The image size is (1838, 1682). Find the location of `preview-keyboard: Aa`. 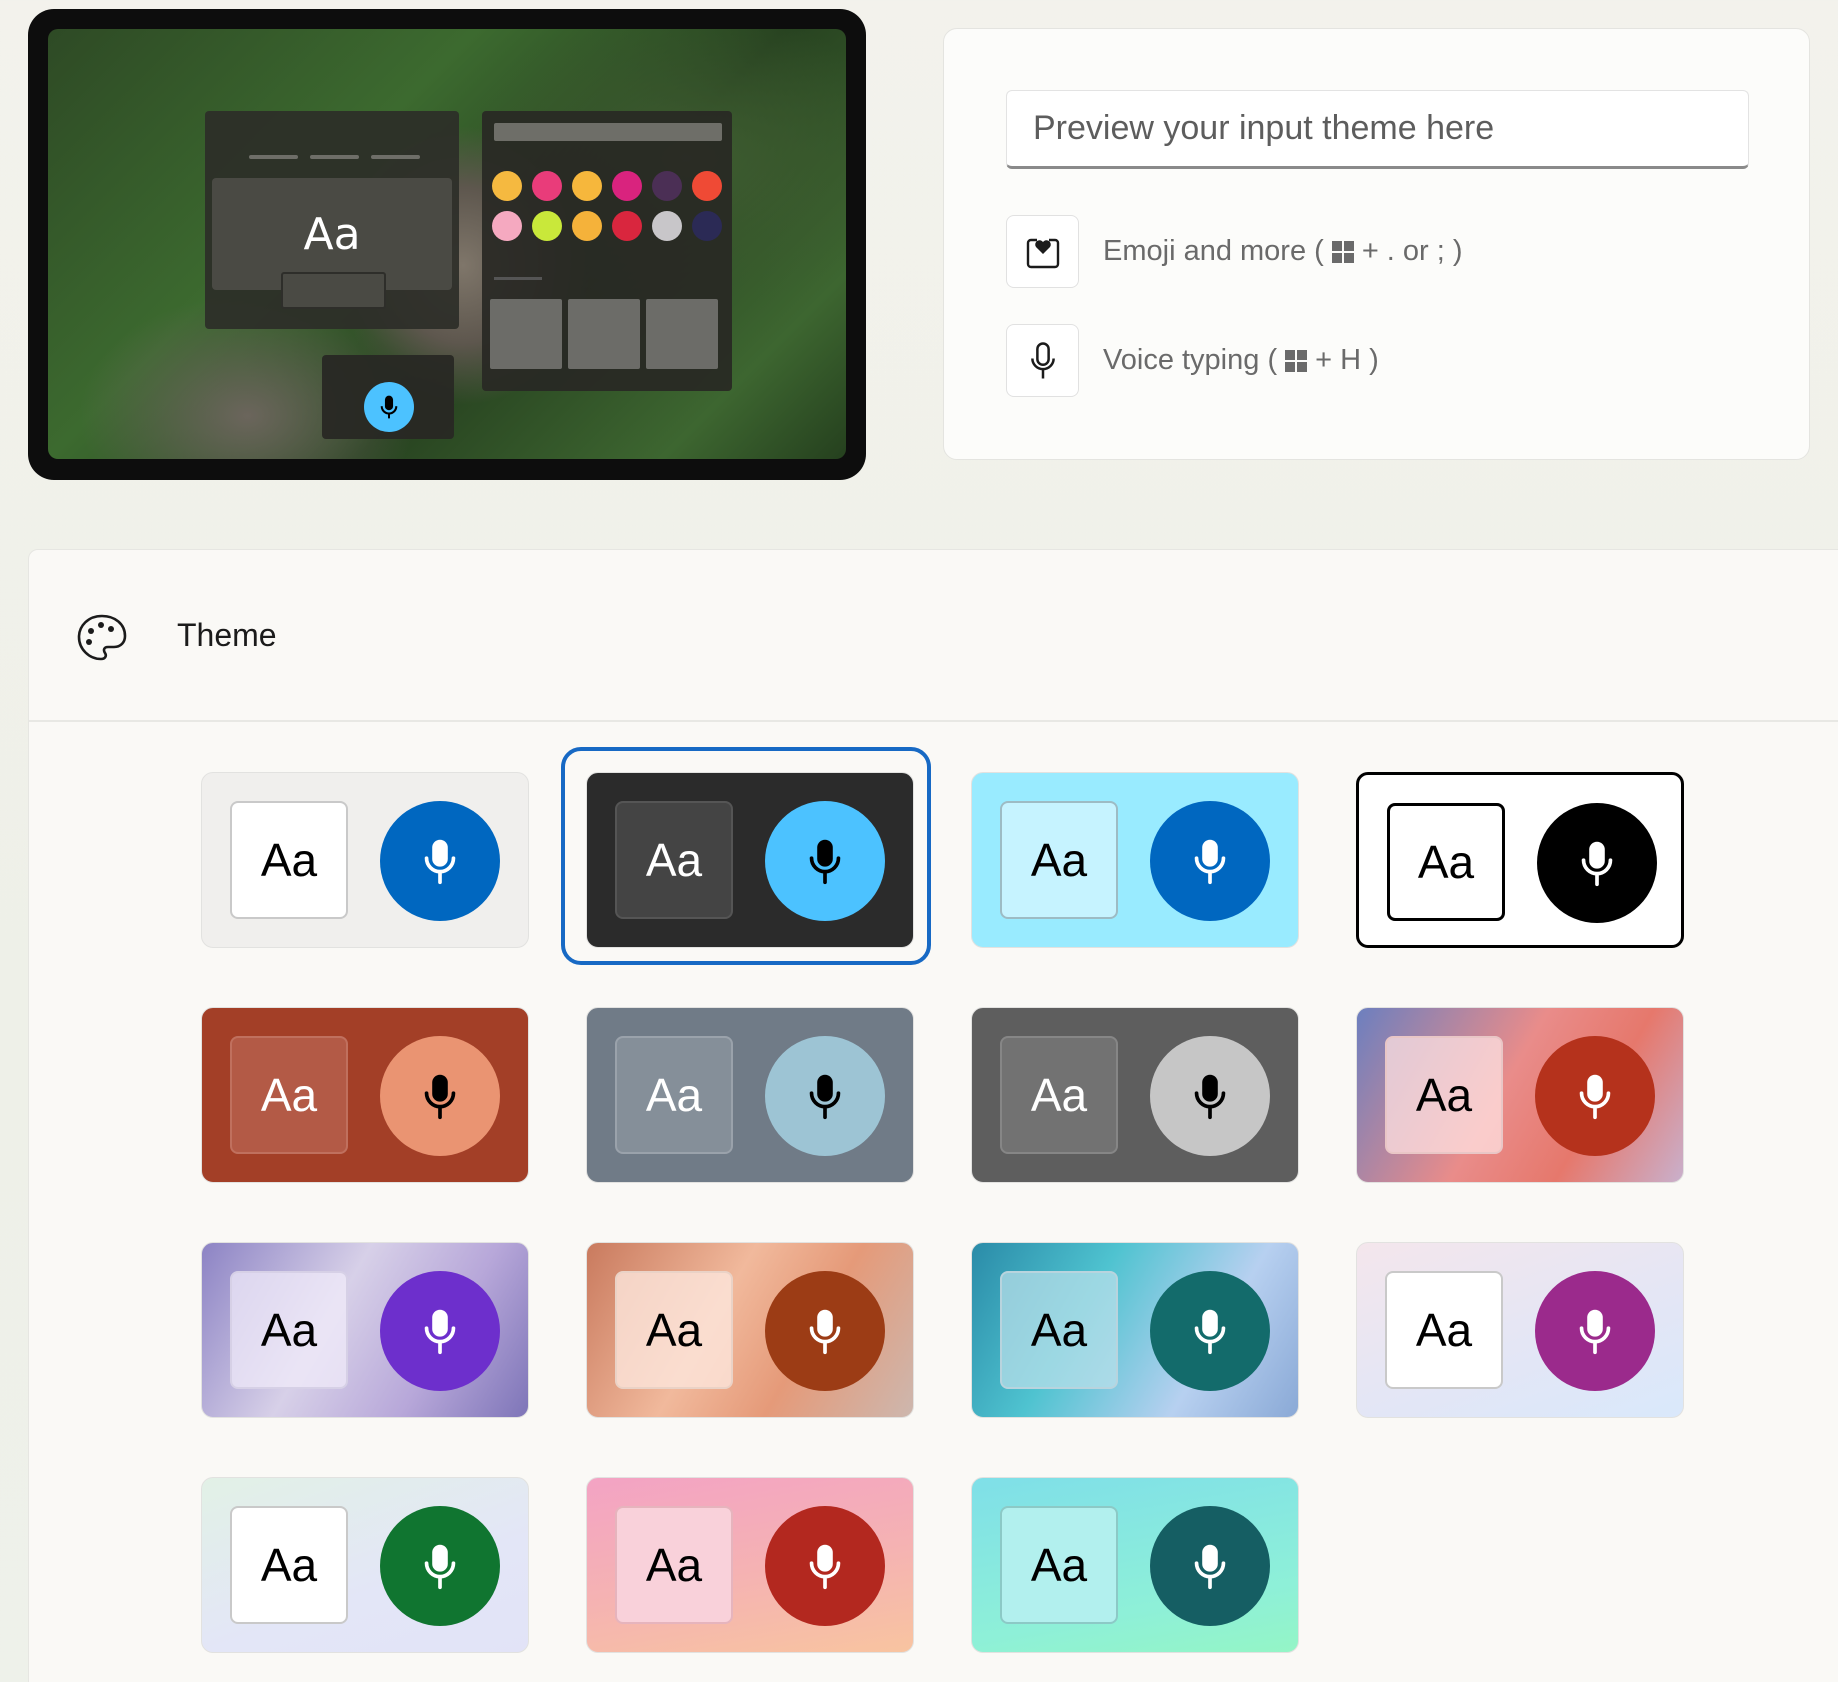

preview-keyboard: Aa is located at coordinates (332, 220).